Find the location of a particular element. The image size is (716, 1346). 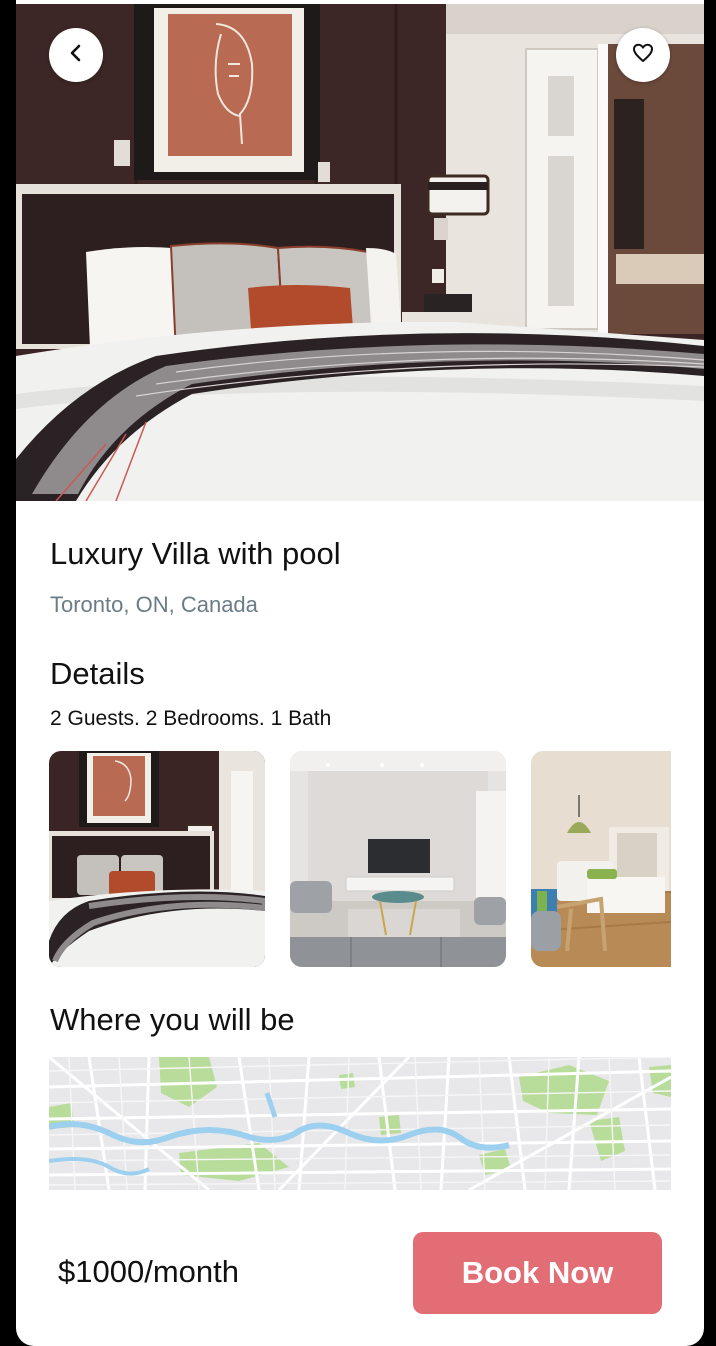

listing-title: Luxury Villa with pool is located at coordinates (195, 553).